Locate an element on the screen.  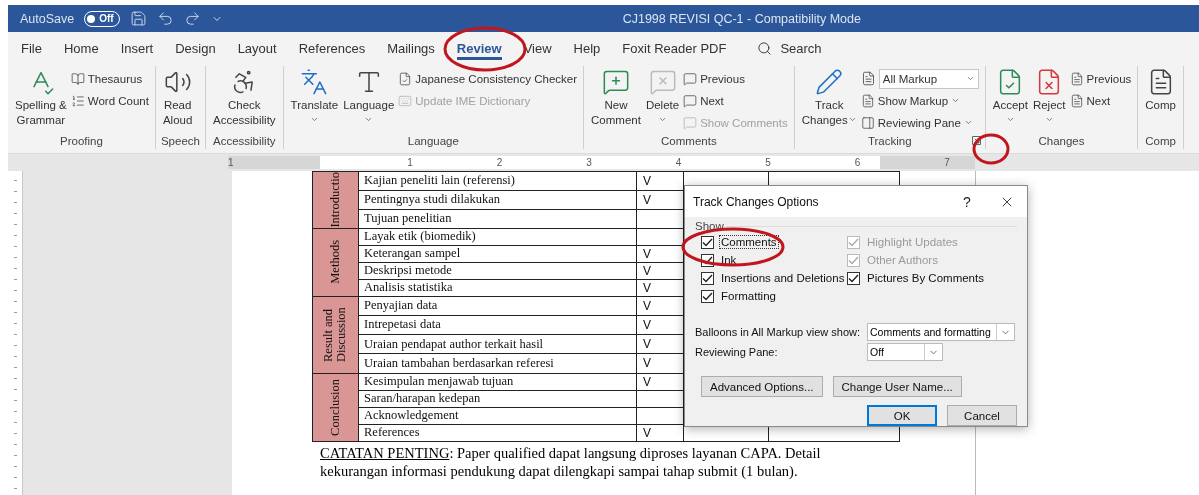
ribbon-button: Reviewing Pane is located at coordinates (919, 122).